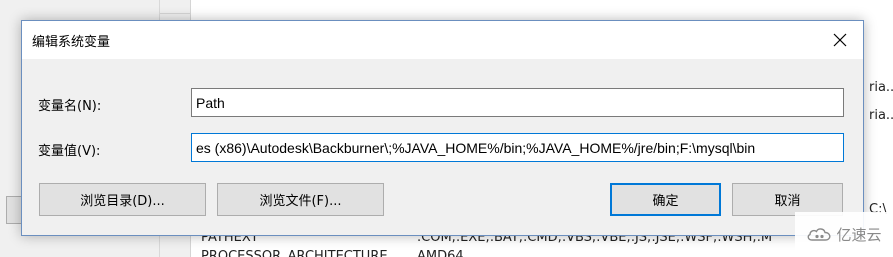 The height and width of the screenshot is (257, 893). Describe the element at coordinates (14, 210) in the screenshot. I see `parent-button-fragment` at that location.